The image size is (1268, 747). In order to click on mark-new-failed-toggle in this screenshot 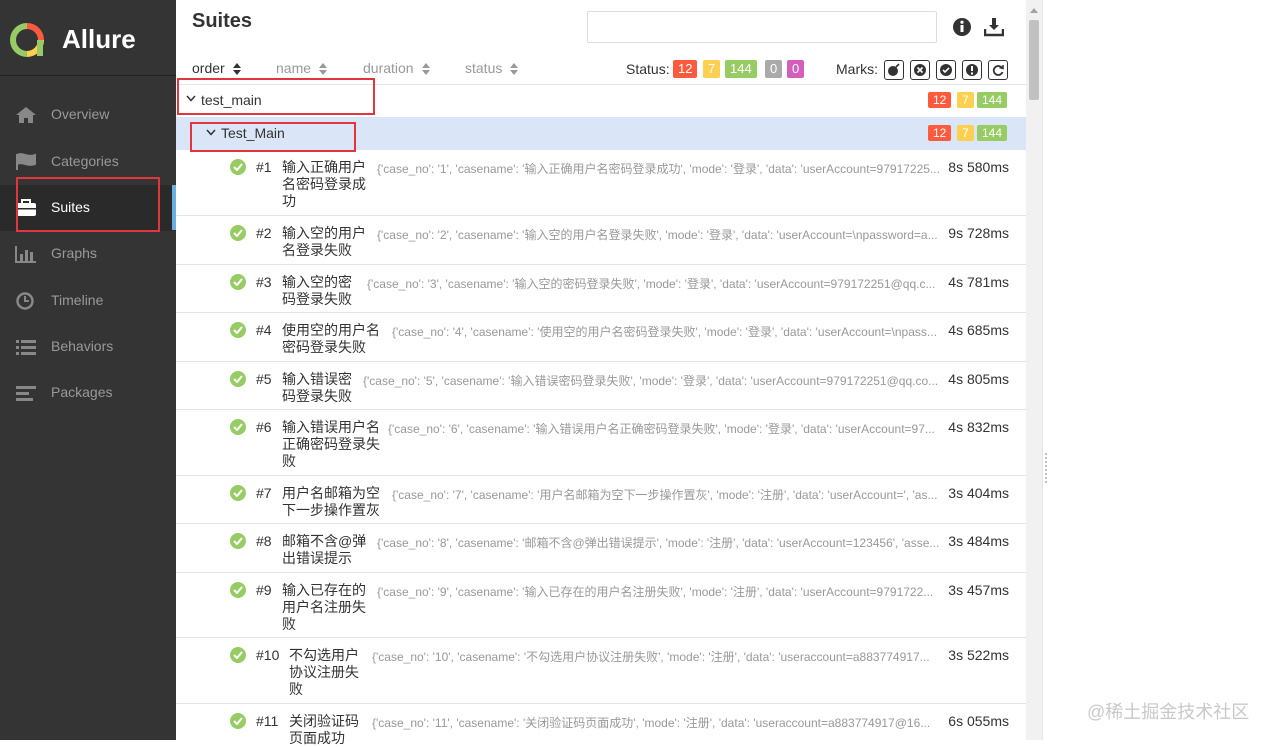, I will do `click(920, 70)`.